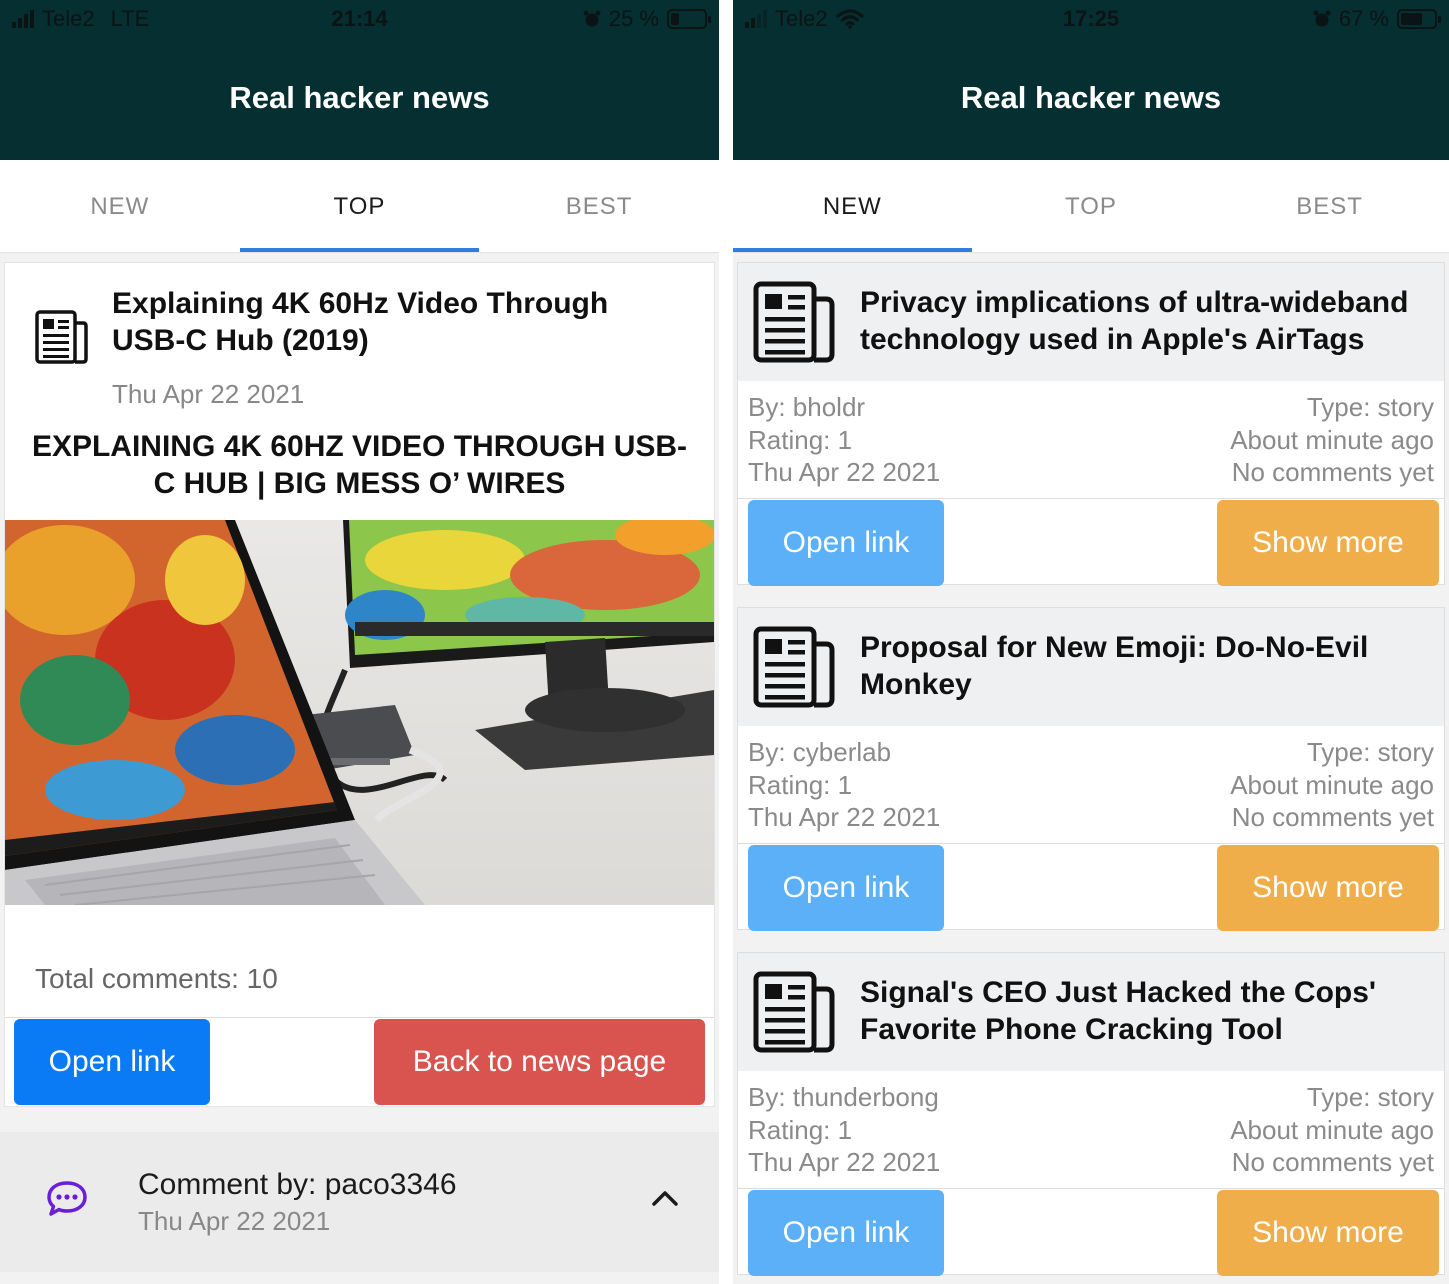 The height and width of the screenshot is (1284, 1449). What do you see at coordinates (807, 407) in the screenshot?
I see `story-author: By: bholdr` at bounding box center [807, 407].